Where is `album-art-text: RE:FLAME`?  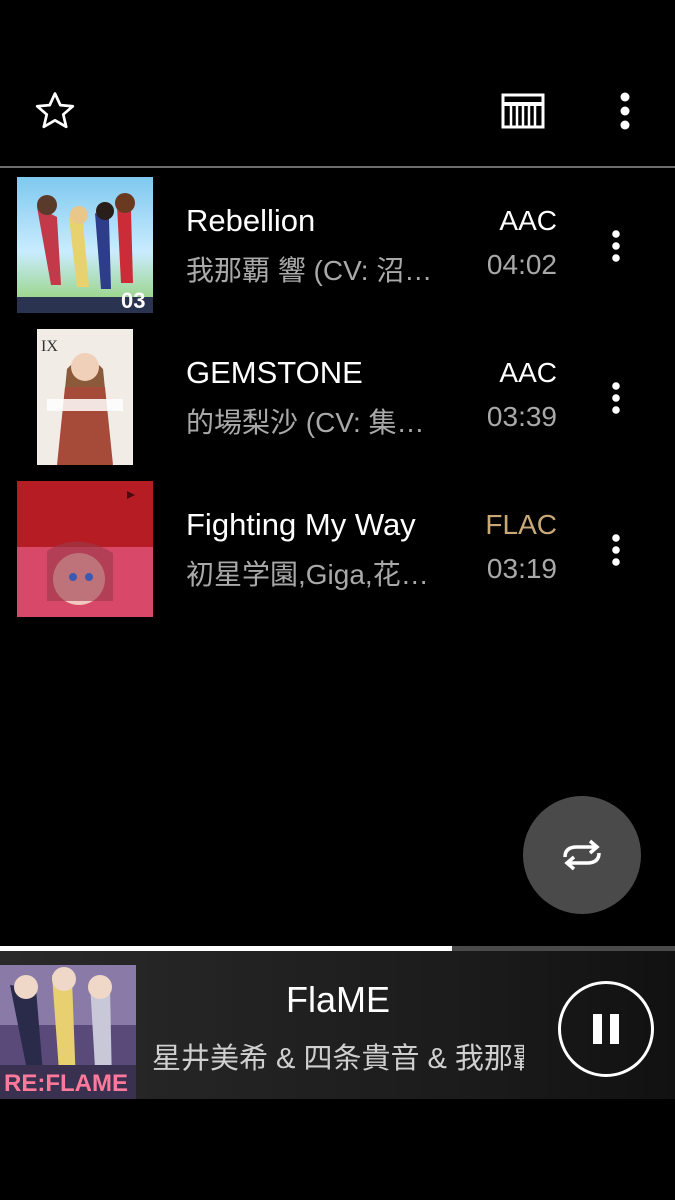
album-art-text: RE:FLAME is located at coordinates (66, 1083).